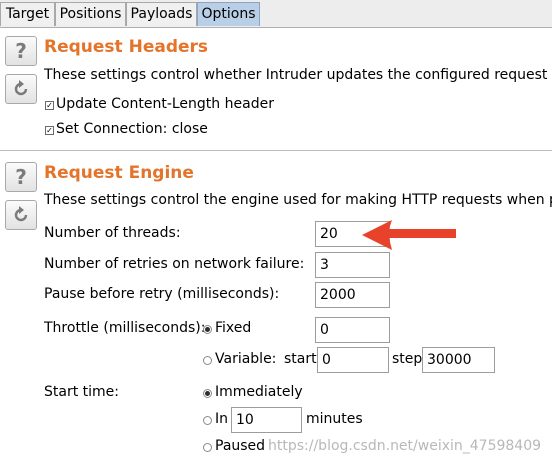 Image resolution: width=552 pixels, height=466 pixels. Describe the element at coordinates (276, 150) in the screenshot. I see `section-divider` at that location.